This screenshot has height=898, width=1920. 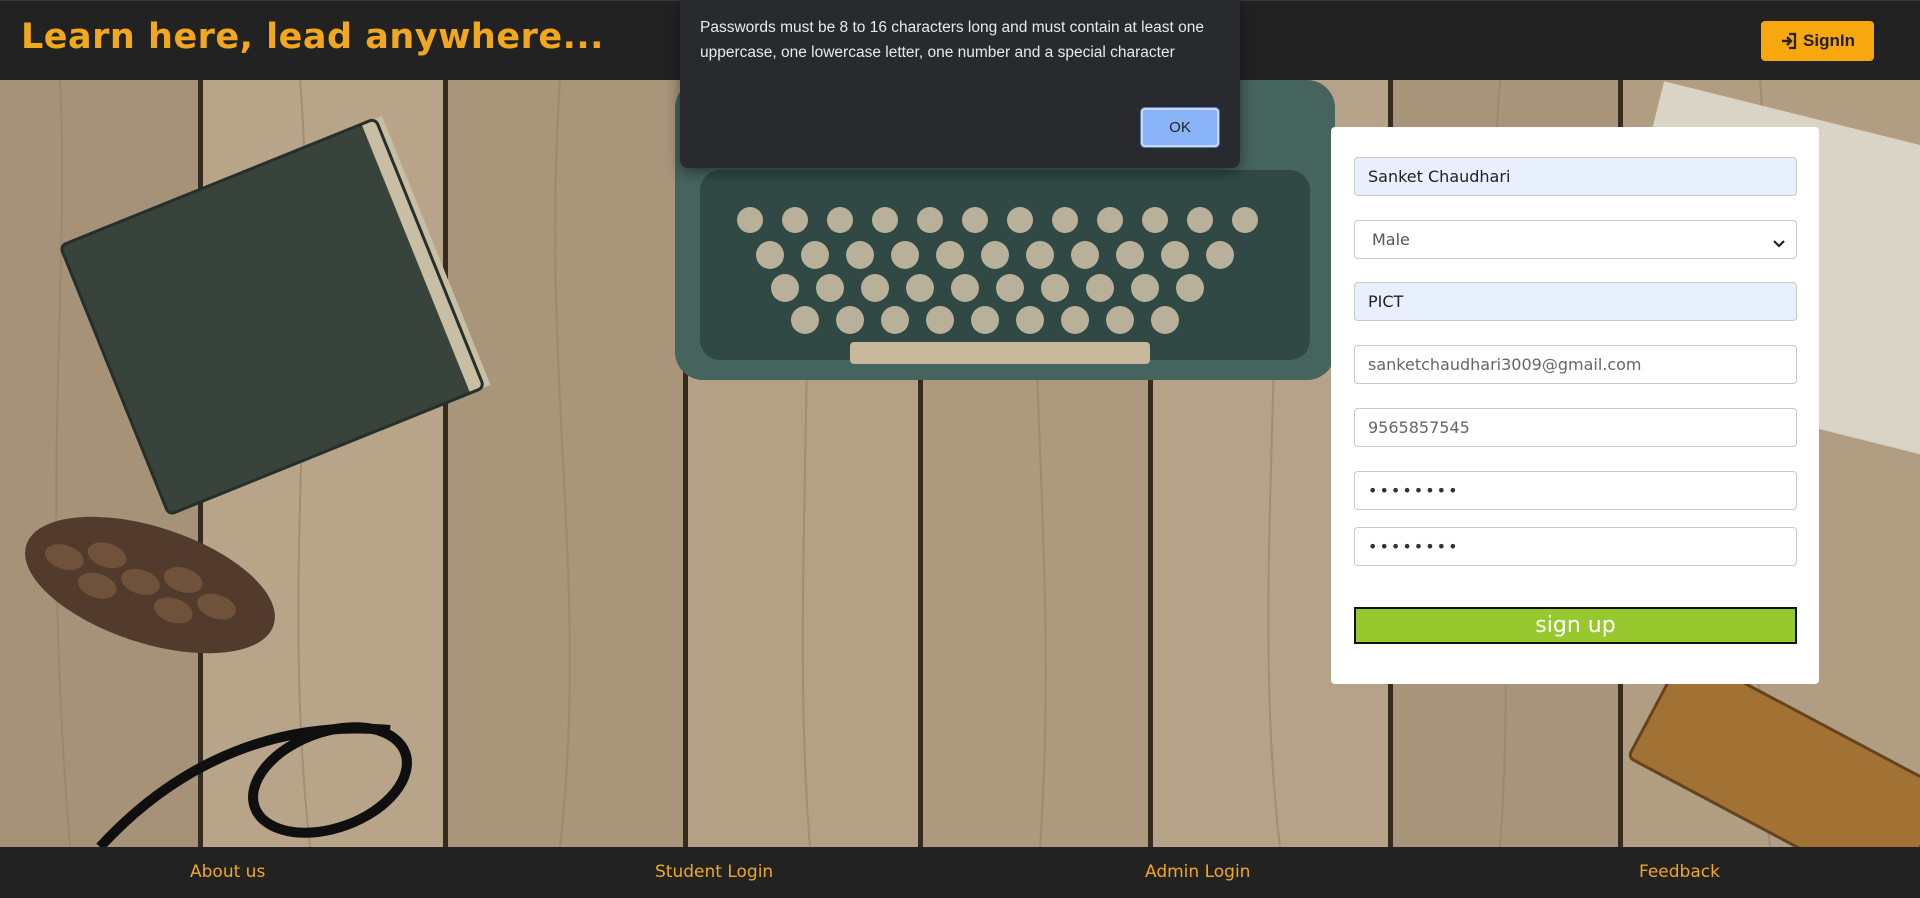 What do you see at coordinates (1575, 239) in the screenshot?
I see `gender-select: Male` at bounding box center [1575, 239].